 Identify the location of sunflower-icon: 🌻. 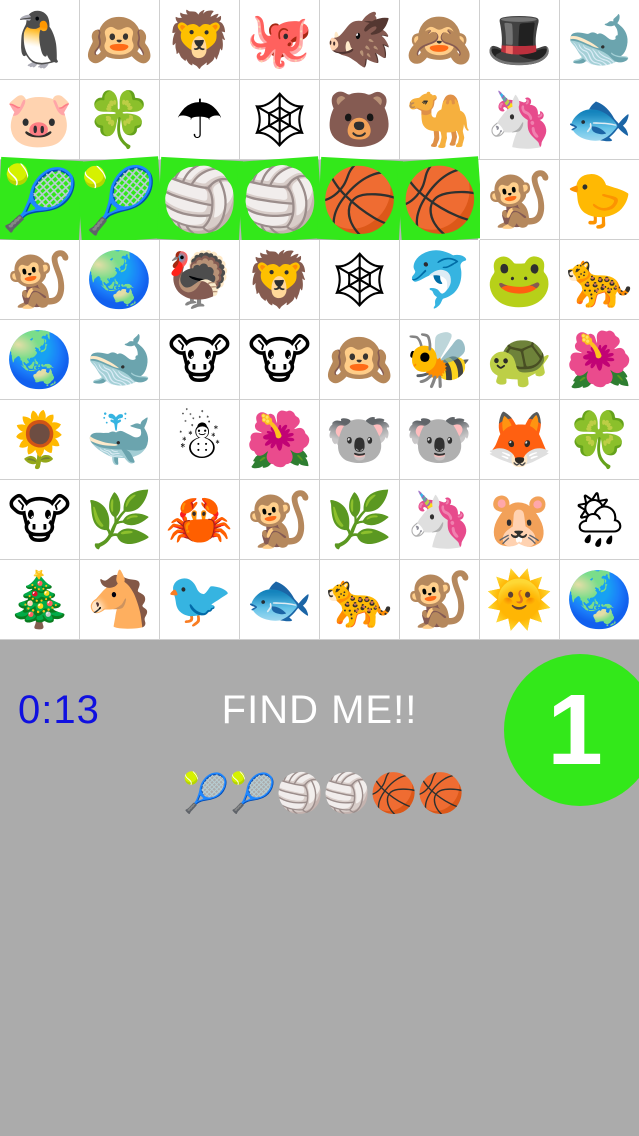
(40, 440).